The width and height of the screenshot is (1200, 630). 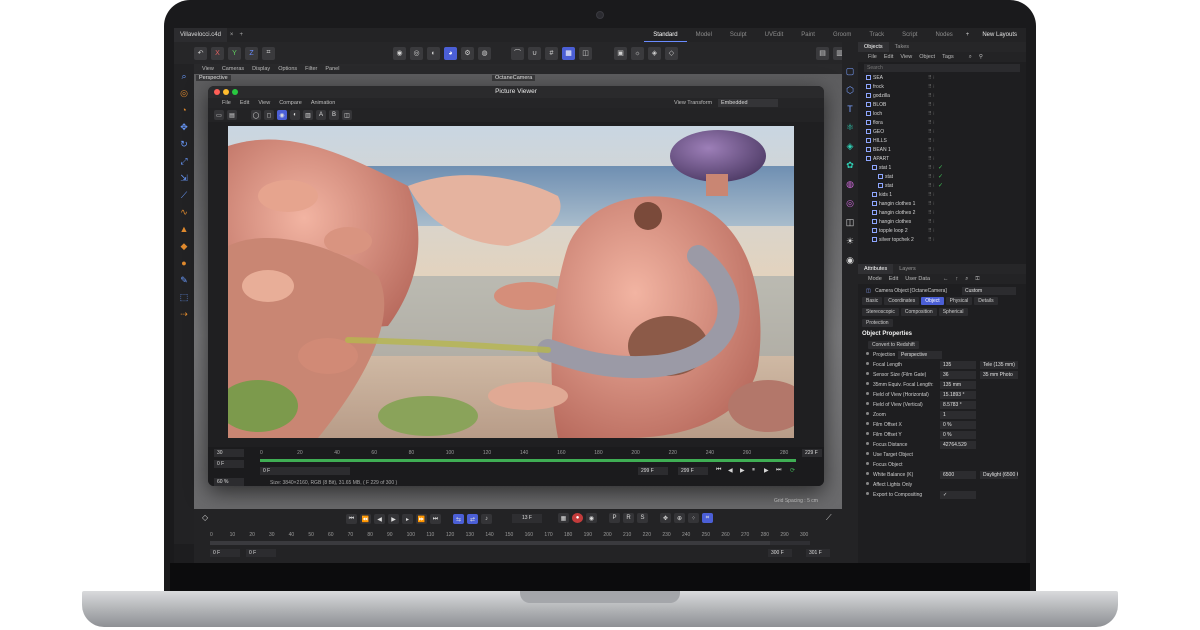 What do you see at coordinates (876, 269) in the screenshot?
I see `tab-attributes: Attributes` at bounding box center [876, 269].